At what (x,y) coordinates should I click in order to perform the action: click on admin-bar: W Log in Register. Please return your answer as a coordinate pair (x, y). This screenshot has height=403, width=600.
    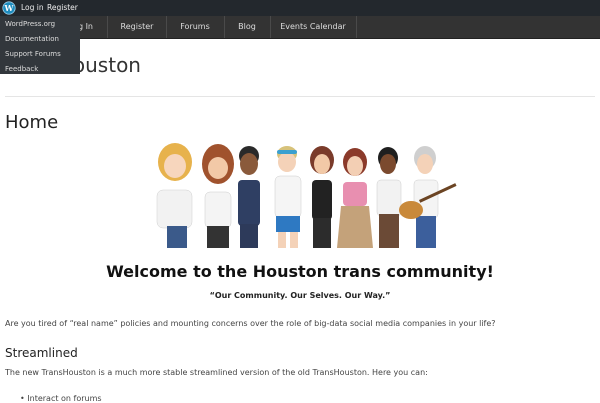
    Looking at the image, I should click on (300, 8).